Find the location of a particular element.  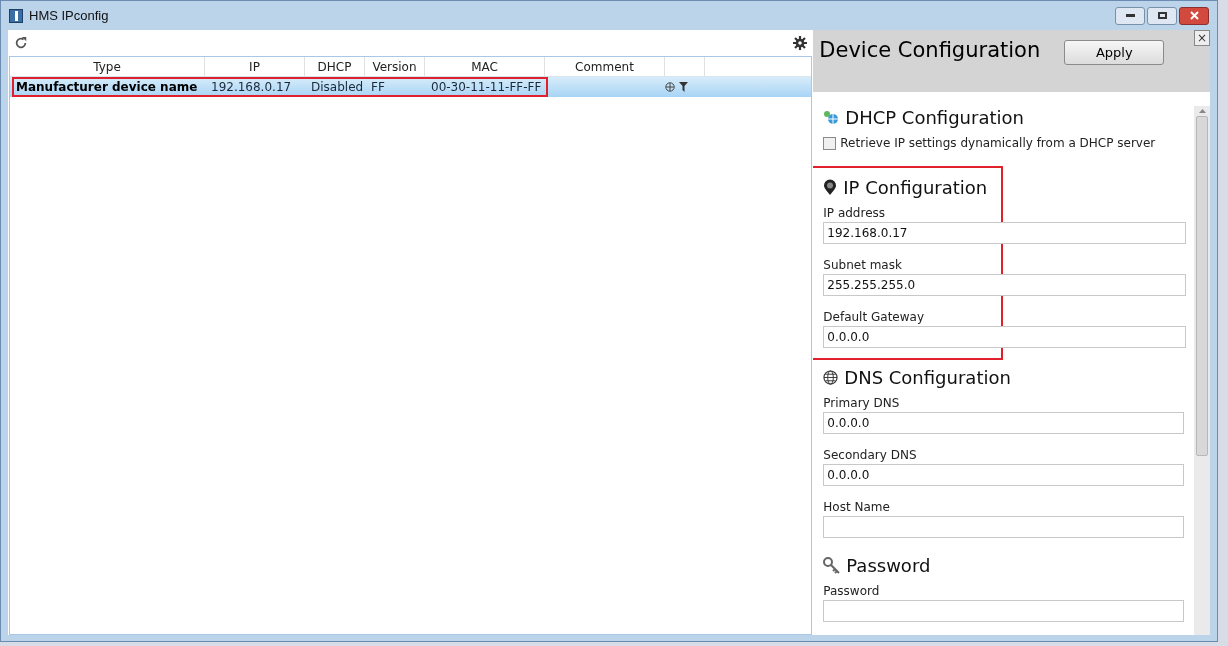

filter-icon is located at coordinates (683, 87).